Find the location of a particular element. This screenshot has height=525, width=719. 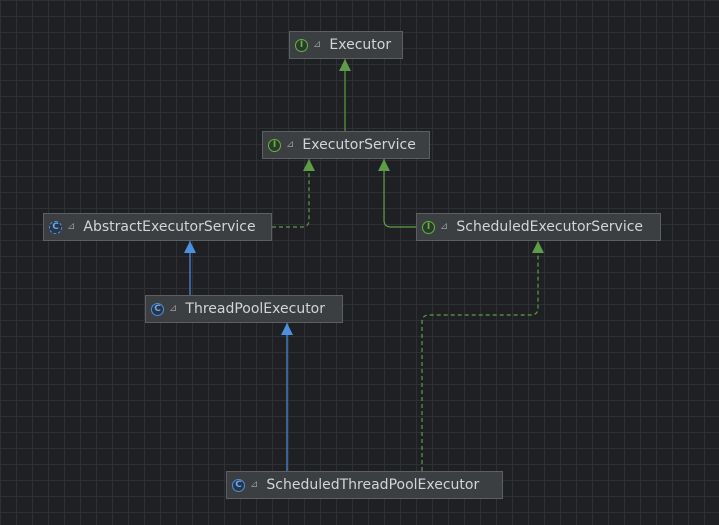

abstract-class-icon: C is located at coordinates (55, 227).